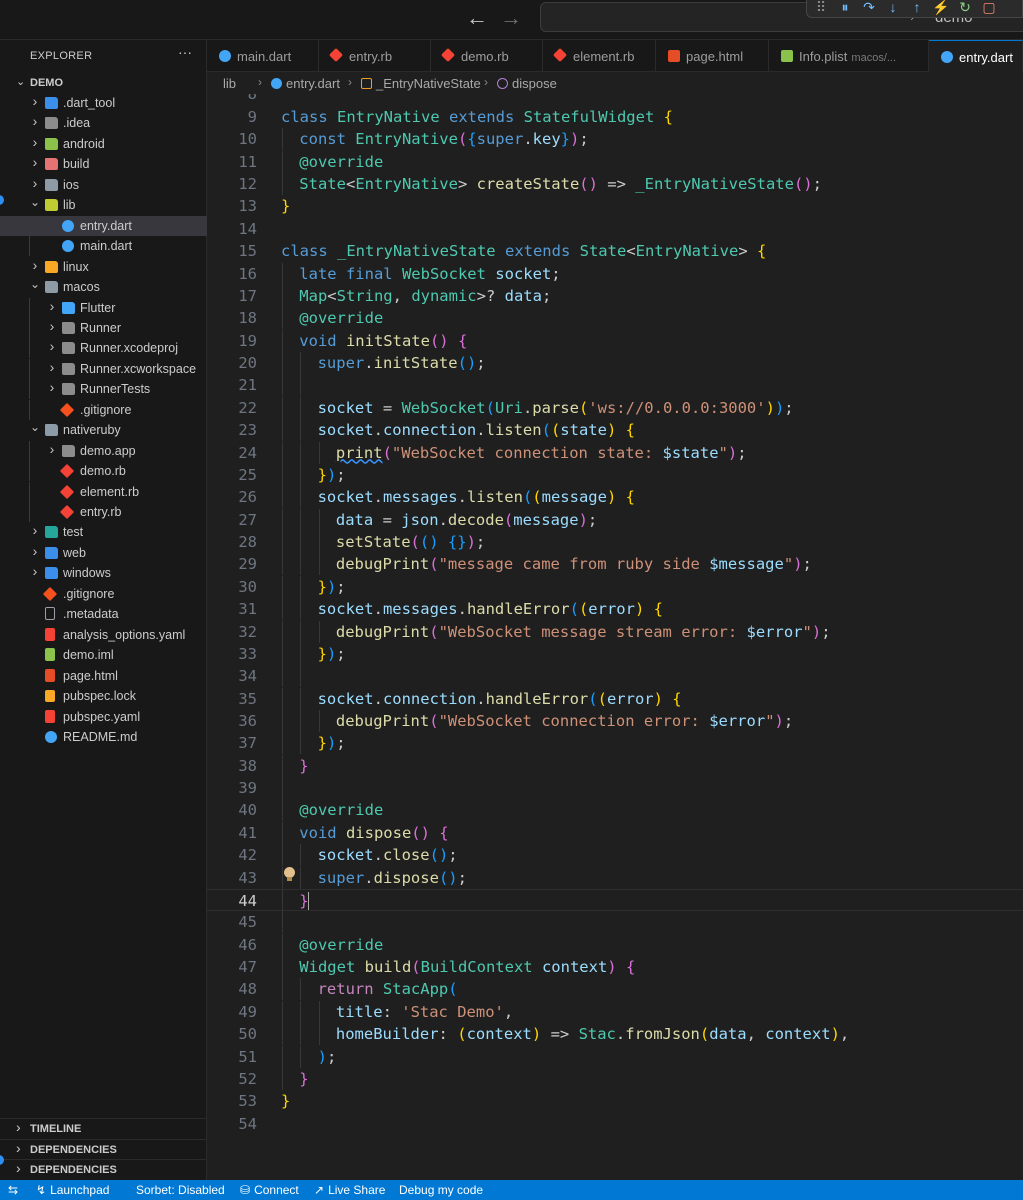 This screenshot has width=1023, height=1200. I want to click on forward-arrow-icon: →, so click(511, 18).